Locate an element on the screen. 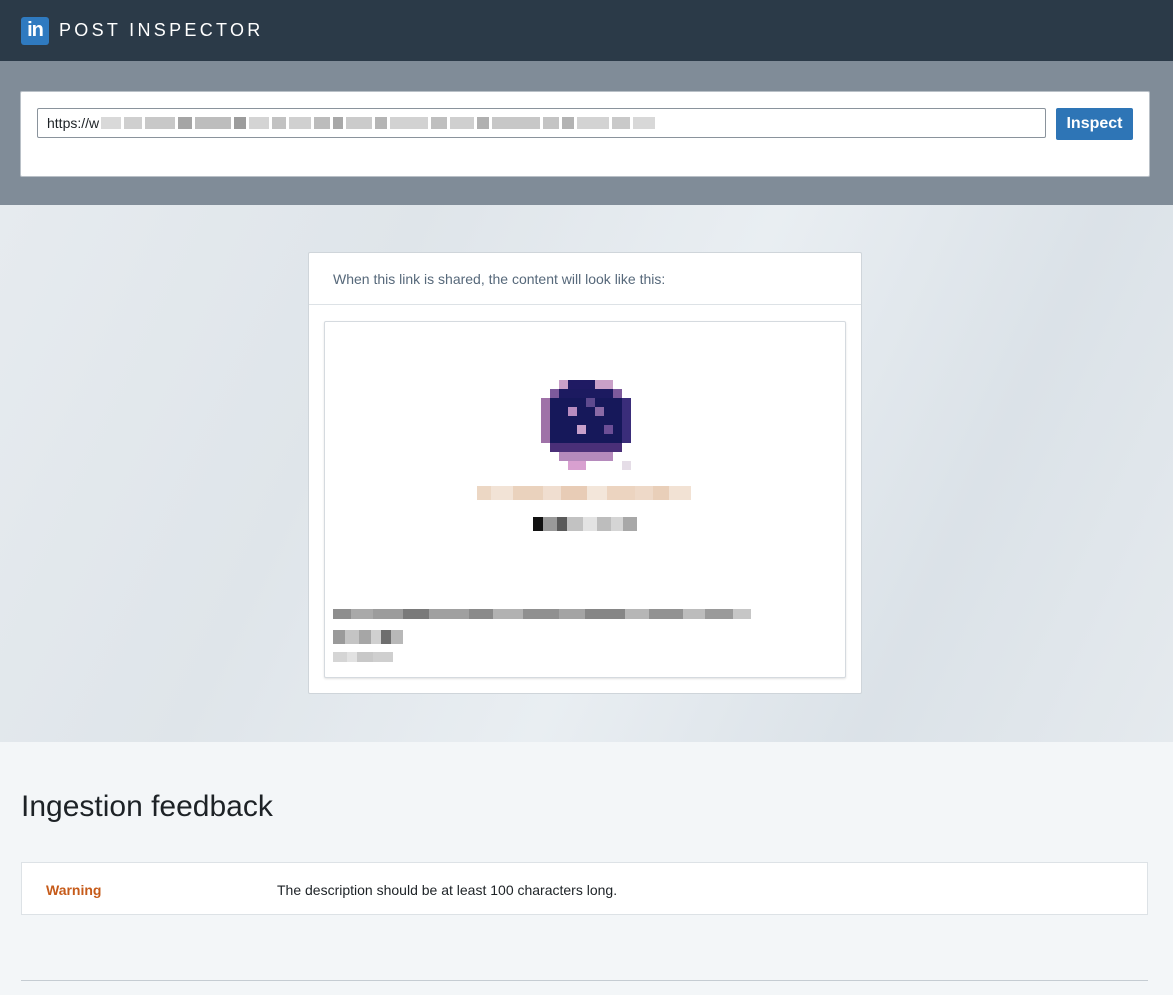 This screenshot has width=1173, height=995. url-form-card: https://w Inspect is located at coordinates (585, 134).